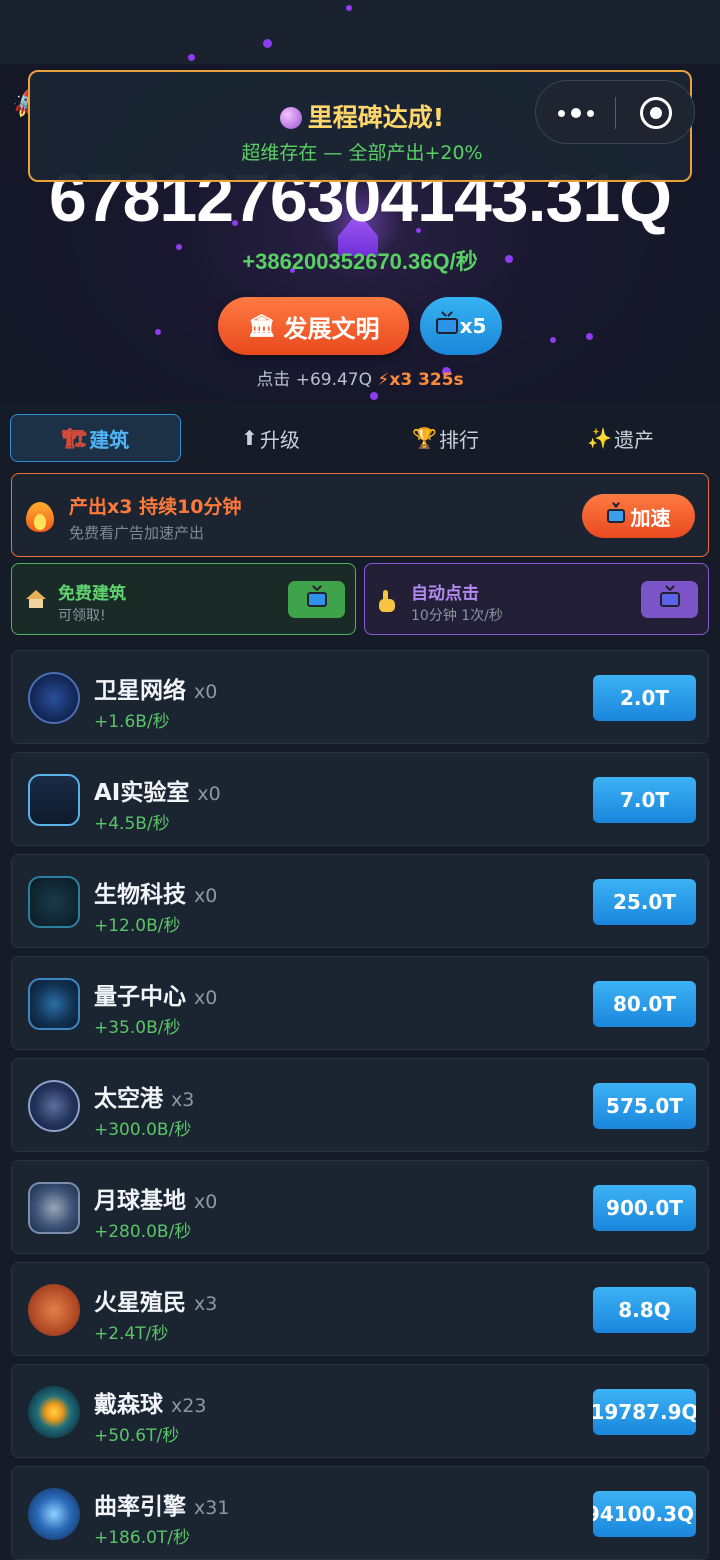 Image resolution: width=720 pixels, height=1560 pixels. Describe the element at coordinates (536, 599) in the screenshot. I see `auto-click-card: 自动点击 10分钟 1次/秒` at that location.